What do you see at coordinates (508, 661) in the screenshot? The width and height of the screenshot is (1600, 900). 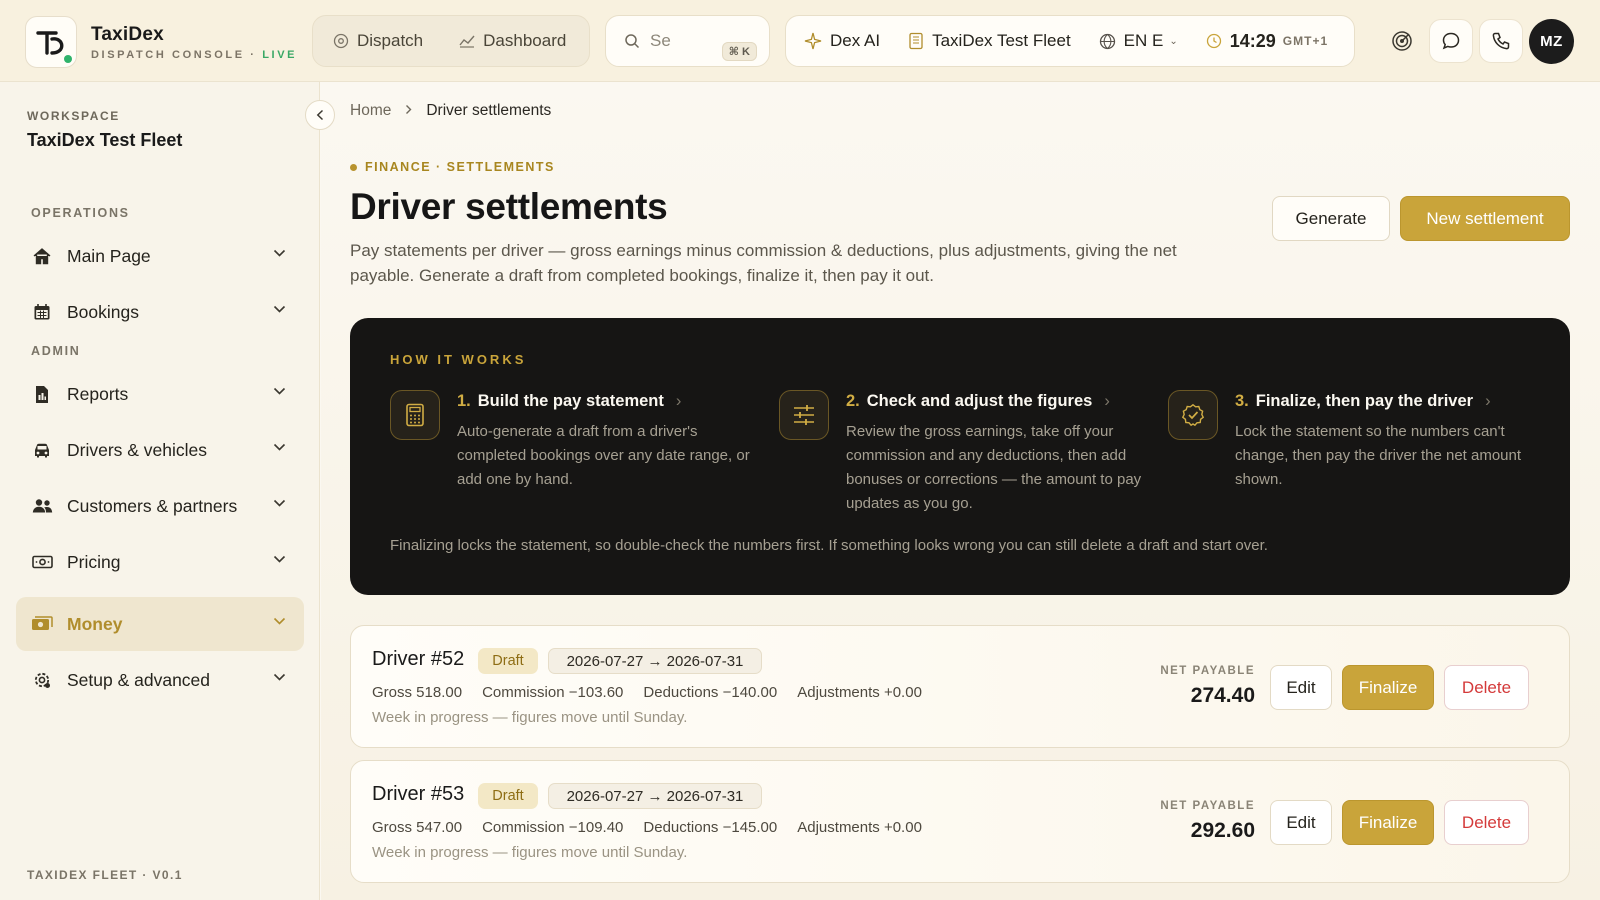 I see `status-badge: Draft` at bounding box center [508, 661].